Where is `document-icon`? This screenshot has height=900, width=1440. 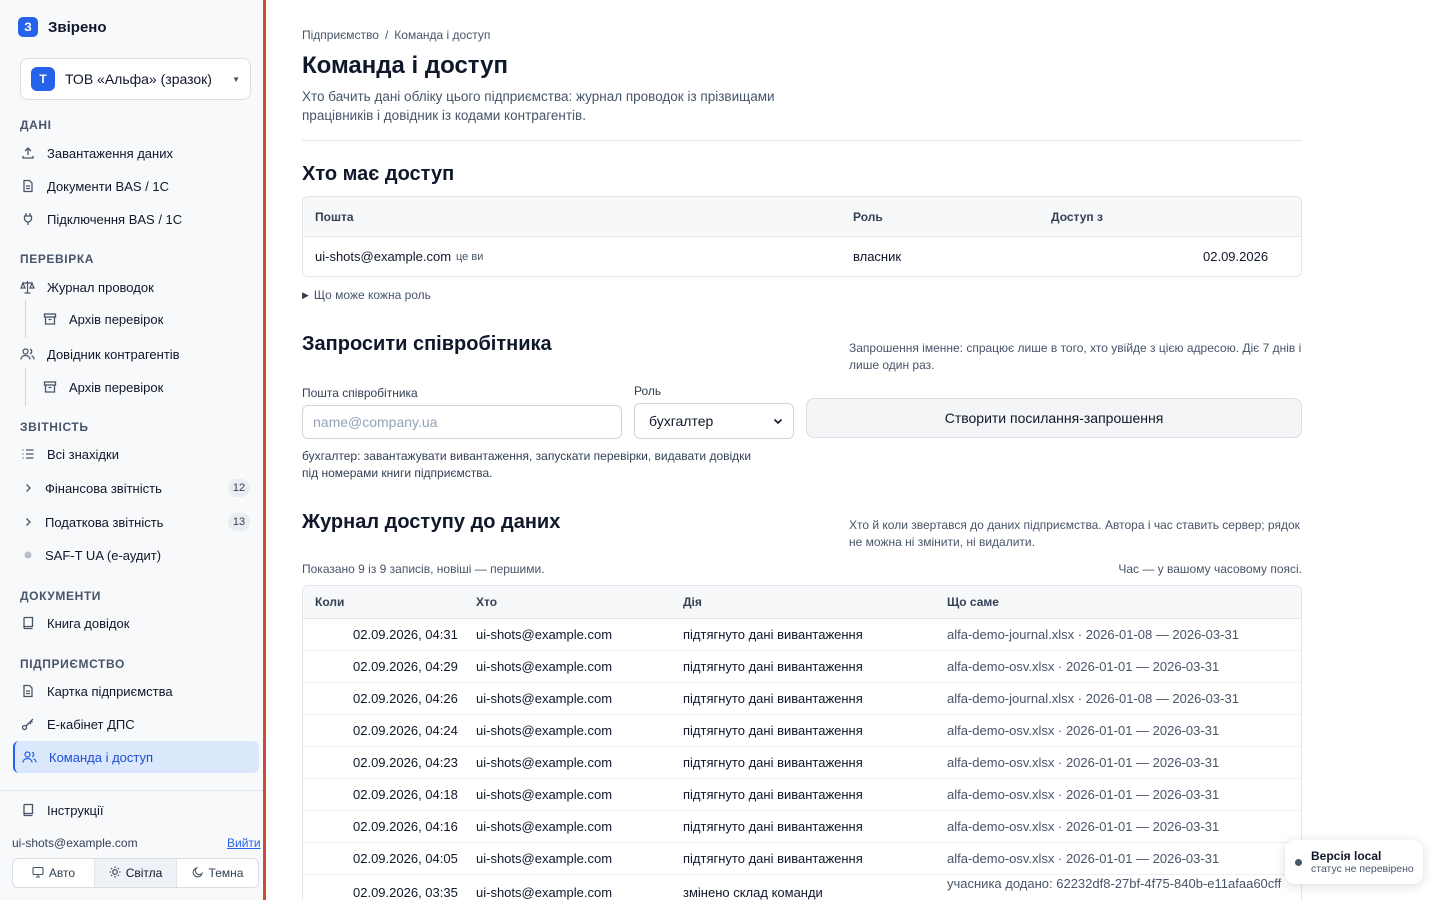 document-icon is located at coordinates (27, 691).